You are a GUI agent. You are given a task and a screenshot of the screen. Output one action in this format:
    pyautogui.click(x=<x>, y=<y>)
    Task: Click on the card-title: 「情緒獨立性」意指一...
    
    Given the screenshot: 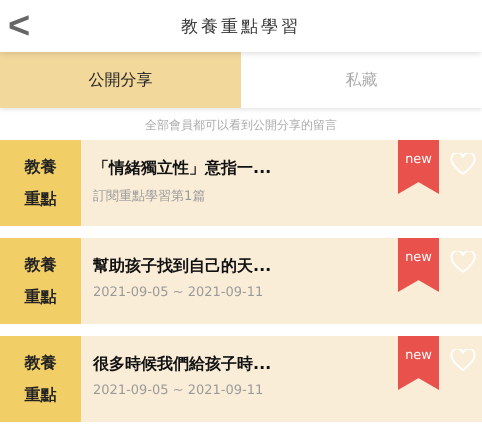 What is the action you would take?
    pyautogui.click(x=182, y=168)
    